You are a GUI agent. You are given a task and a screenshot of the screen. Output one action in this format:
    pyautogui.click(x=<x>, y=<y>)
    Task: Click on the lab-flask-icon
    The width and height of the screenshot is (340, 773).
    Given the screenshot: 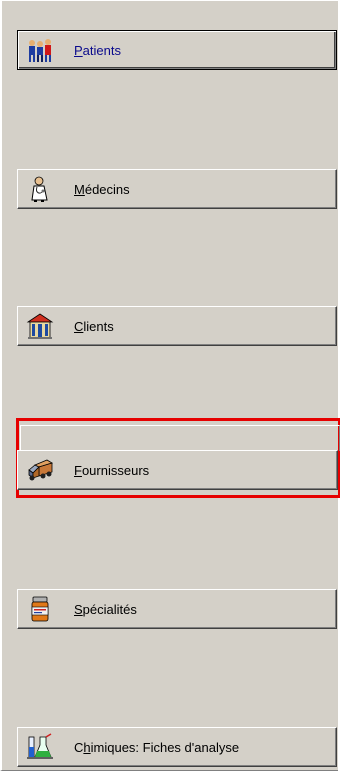 What is the action you would take?
    pyautogui.click(x=40, y=746)
    